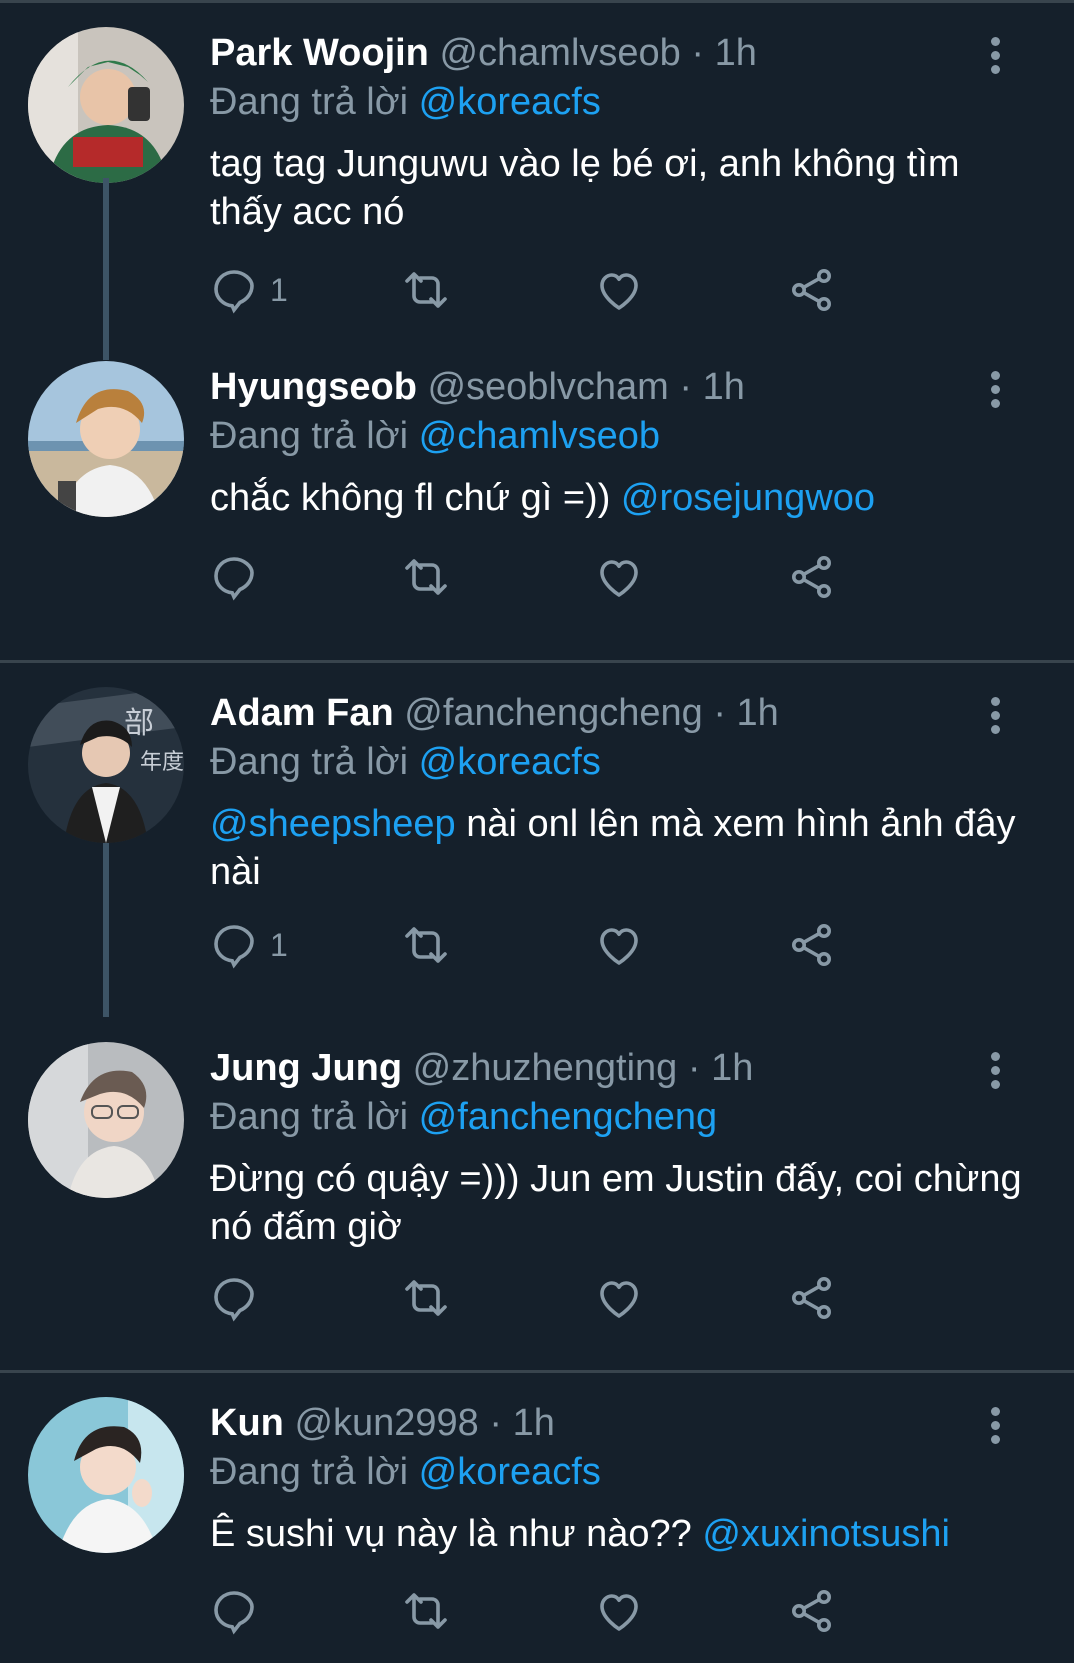 The image size is (1074, 1663). I want to click on handle: @fanchengcheng, so click(553, 713).